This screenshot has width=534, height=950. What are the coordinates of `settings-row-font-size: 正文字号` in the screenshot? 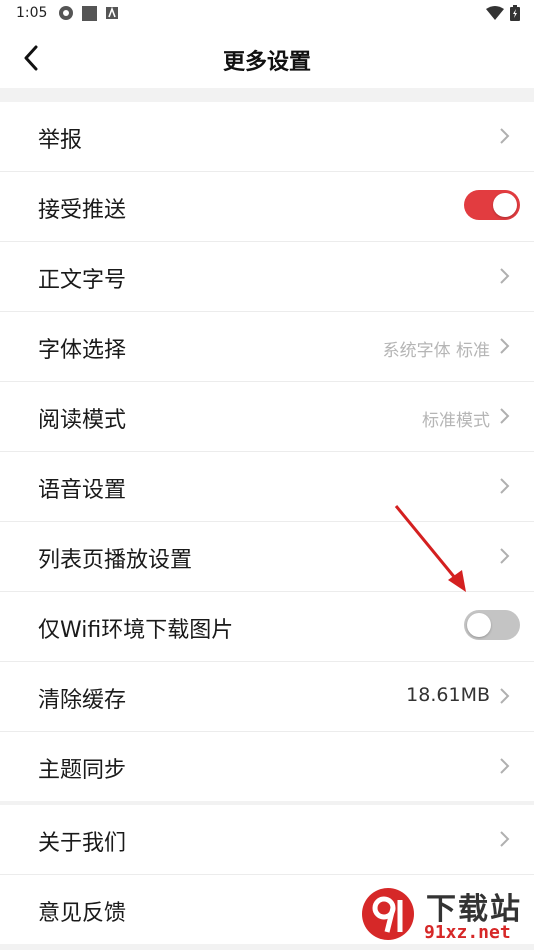 It's located at (267, 277).